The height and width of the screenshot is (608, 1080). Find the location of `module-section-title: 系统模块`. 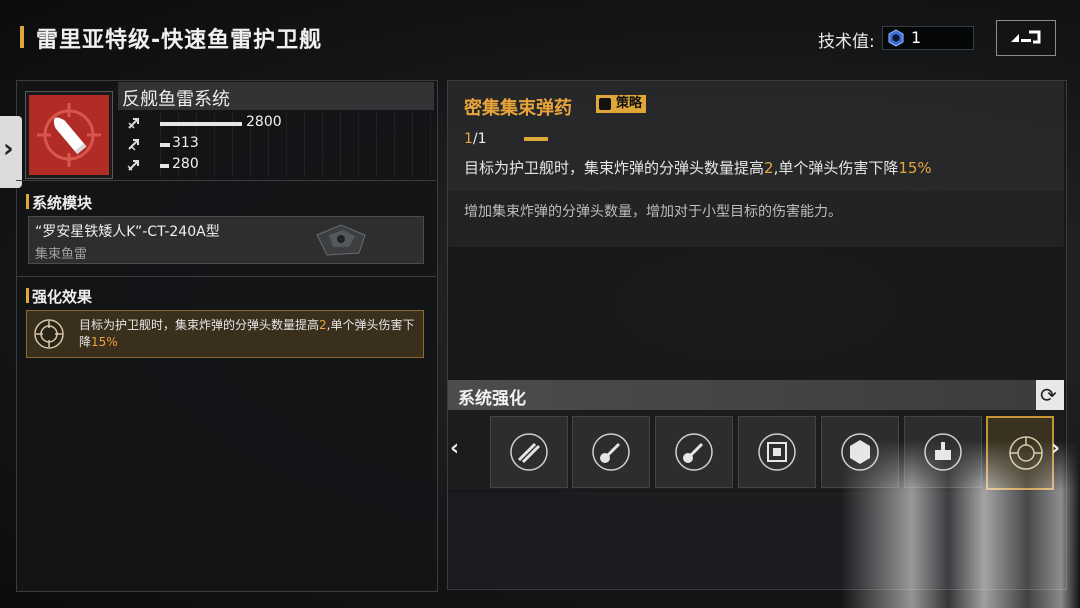

module-section-title: 系统模块 is located at coordinates (62, 203).